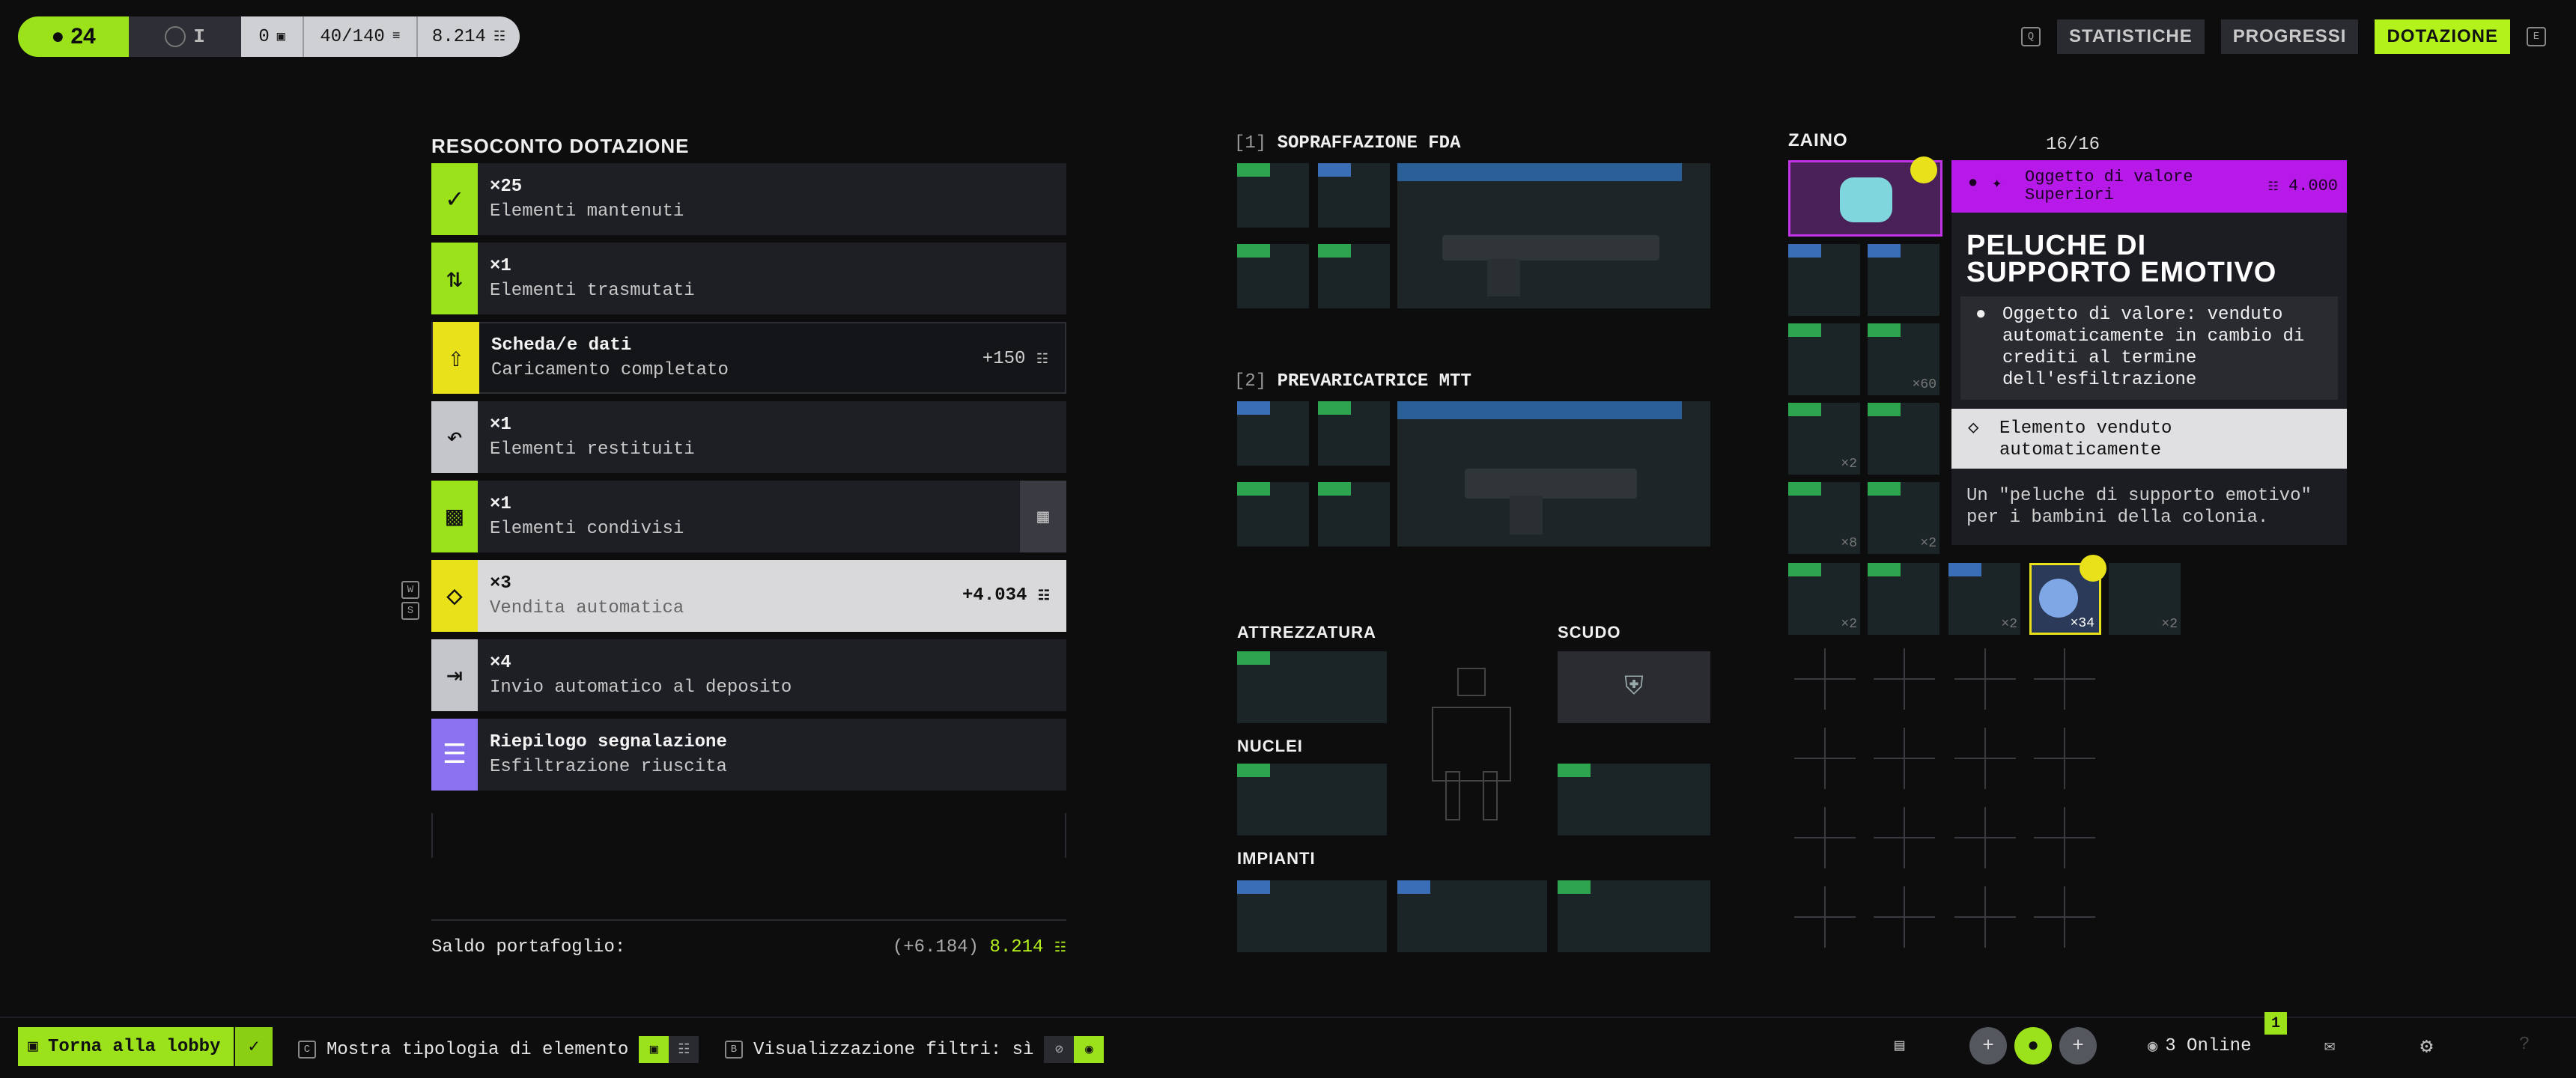 Image resolution: width=2576 pixels, height=1078 pixels. What do you see at coordinates (410, 611) in the screenshot?
I see `key-s: S` at bounding box center [410, 611].